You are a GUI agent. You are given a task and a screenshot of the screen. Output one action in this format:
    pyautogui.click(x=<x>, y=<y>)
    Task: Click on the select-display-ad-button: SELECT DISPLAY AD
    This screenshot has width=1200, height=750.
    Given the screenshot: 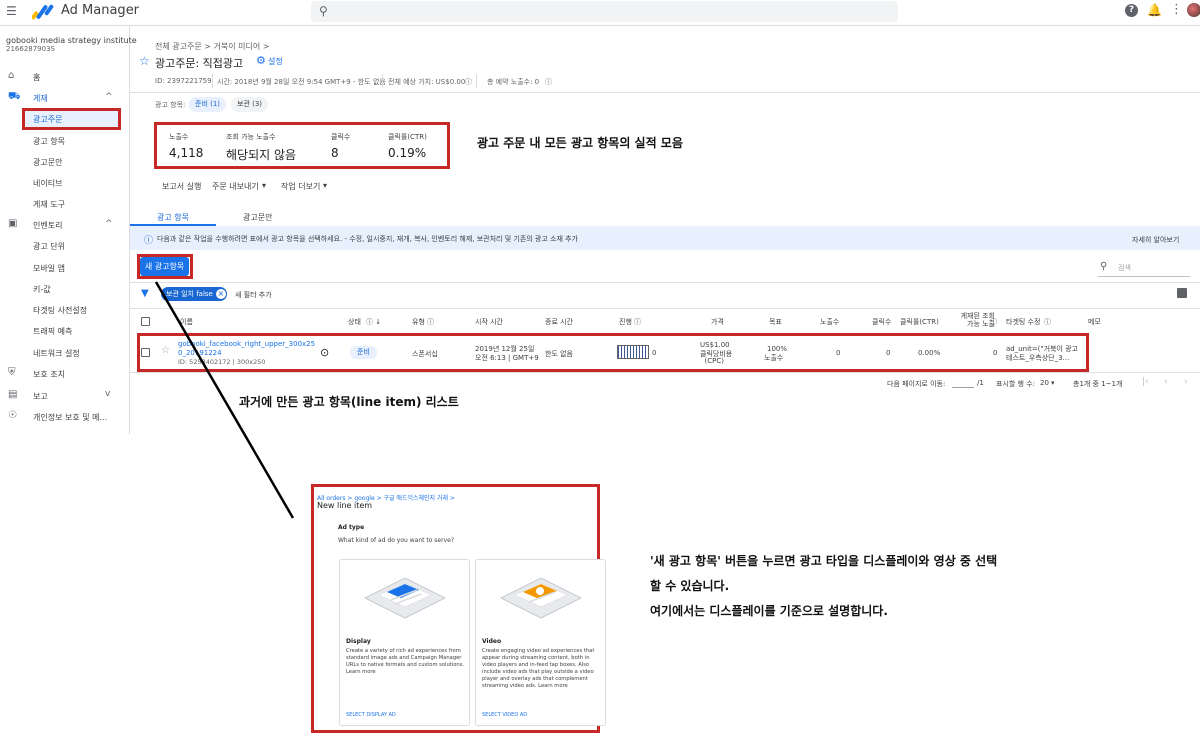 What is the action you would take?
    pyautogui.click(x=371, y=715)
    